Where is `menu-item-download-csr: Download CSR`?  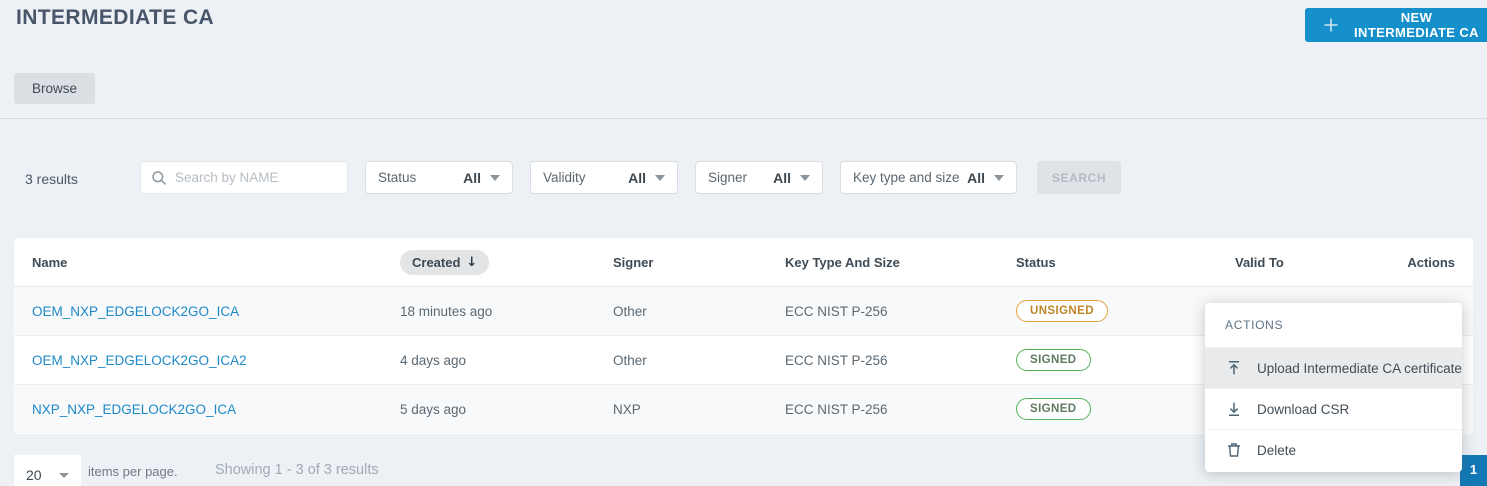
menu-item-download-csr: Download CSR is located at coordinates (1333, 408).